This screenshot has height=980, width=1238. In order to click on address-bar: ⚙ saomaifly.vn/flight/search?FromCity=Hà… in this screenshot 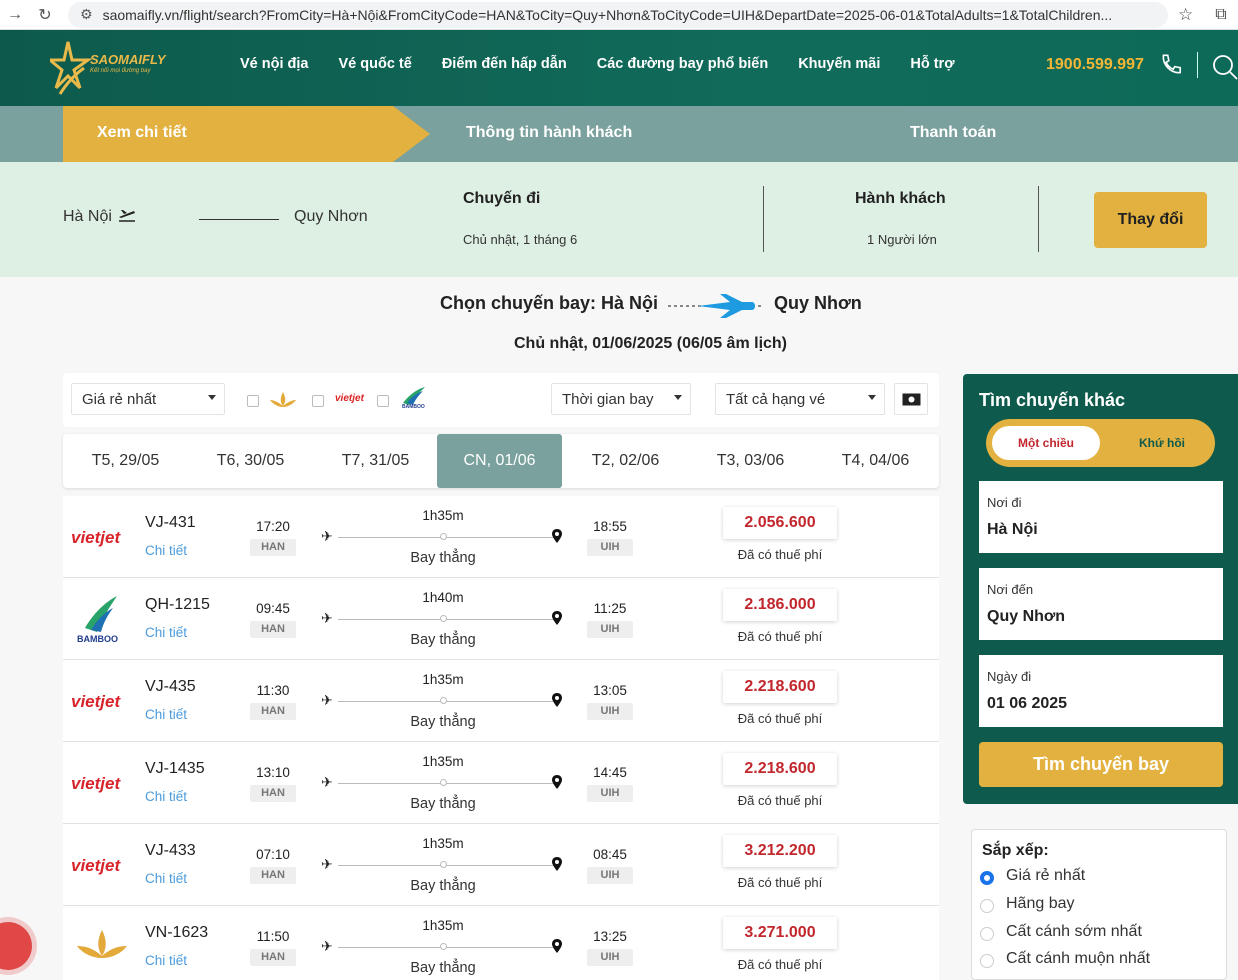, I will do `click(618, 14)`.